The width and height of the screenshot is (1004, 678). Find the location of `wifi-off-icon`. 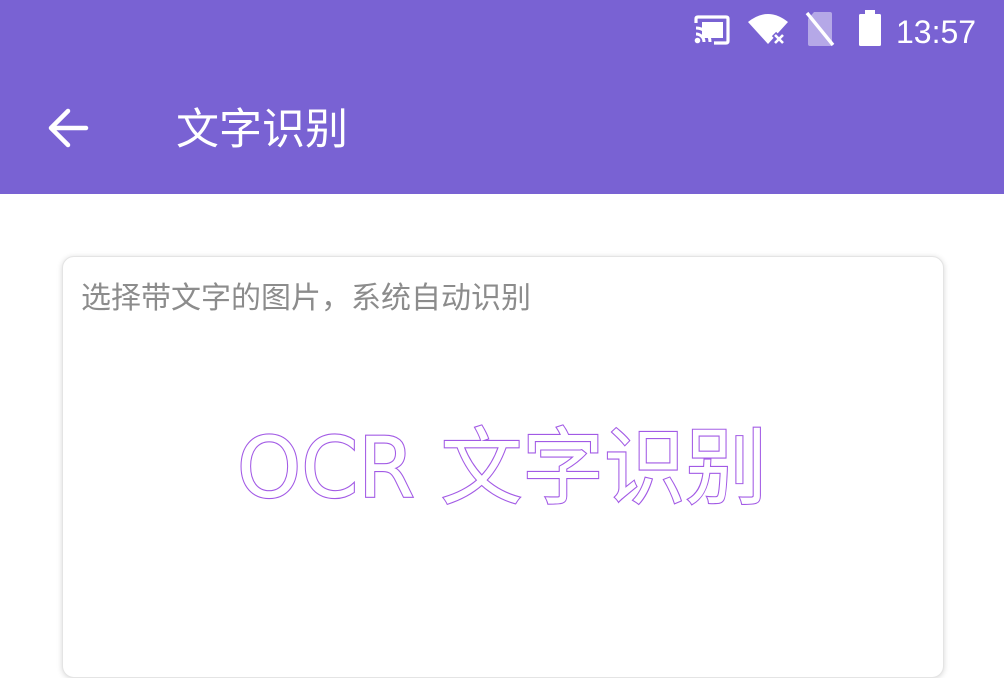

wifi-off-icon is located at coordinates (768, 30).